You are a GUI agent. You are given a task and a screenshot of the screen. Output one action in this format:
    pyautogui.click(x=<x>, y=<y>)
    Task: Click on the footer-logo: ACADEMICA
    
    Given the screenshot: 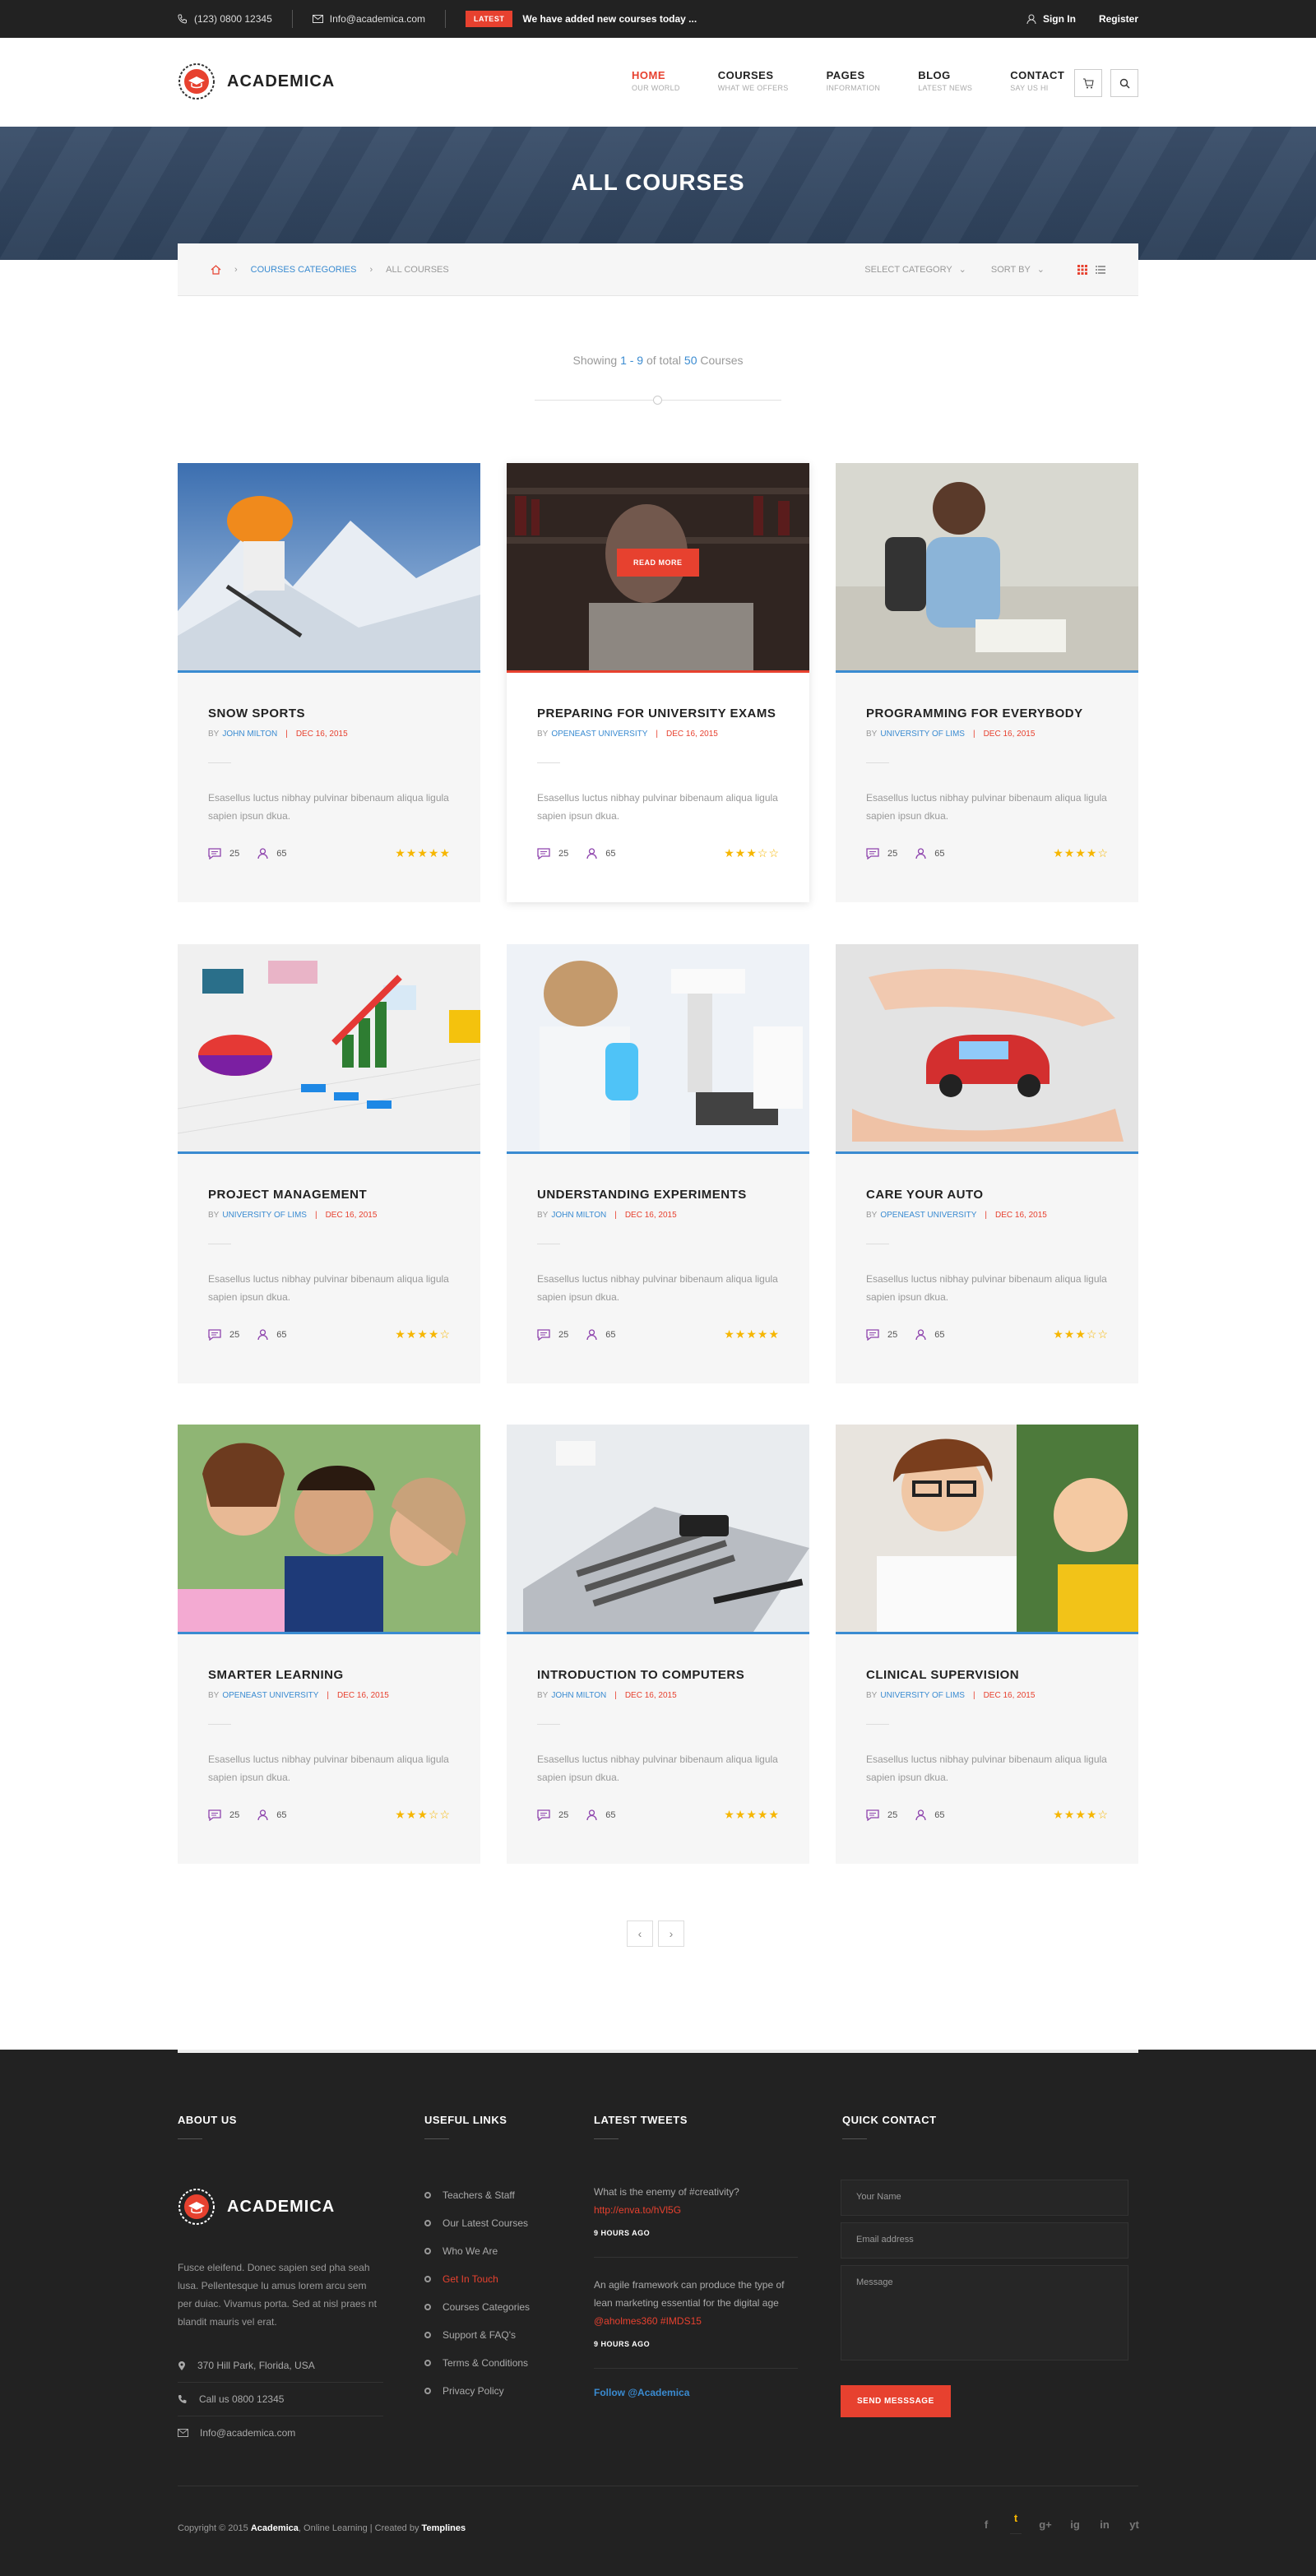 What is the action you would take?
    pyautogui.click(x=280, y=2207)
    